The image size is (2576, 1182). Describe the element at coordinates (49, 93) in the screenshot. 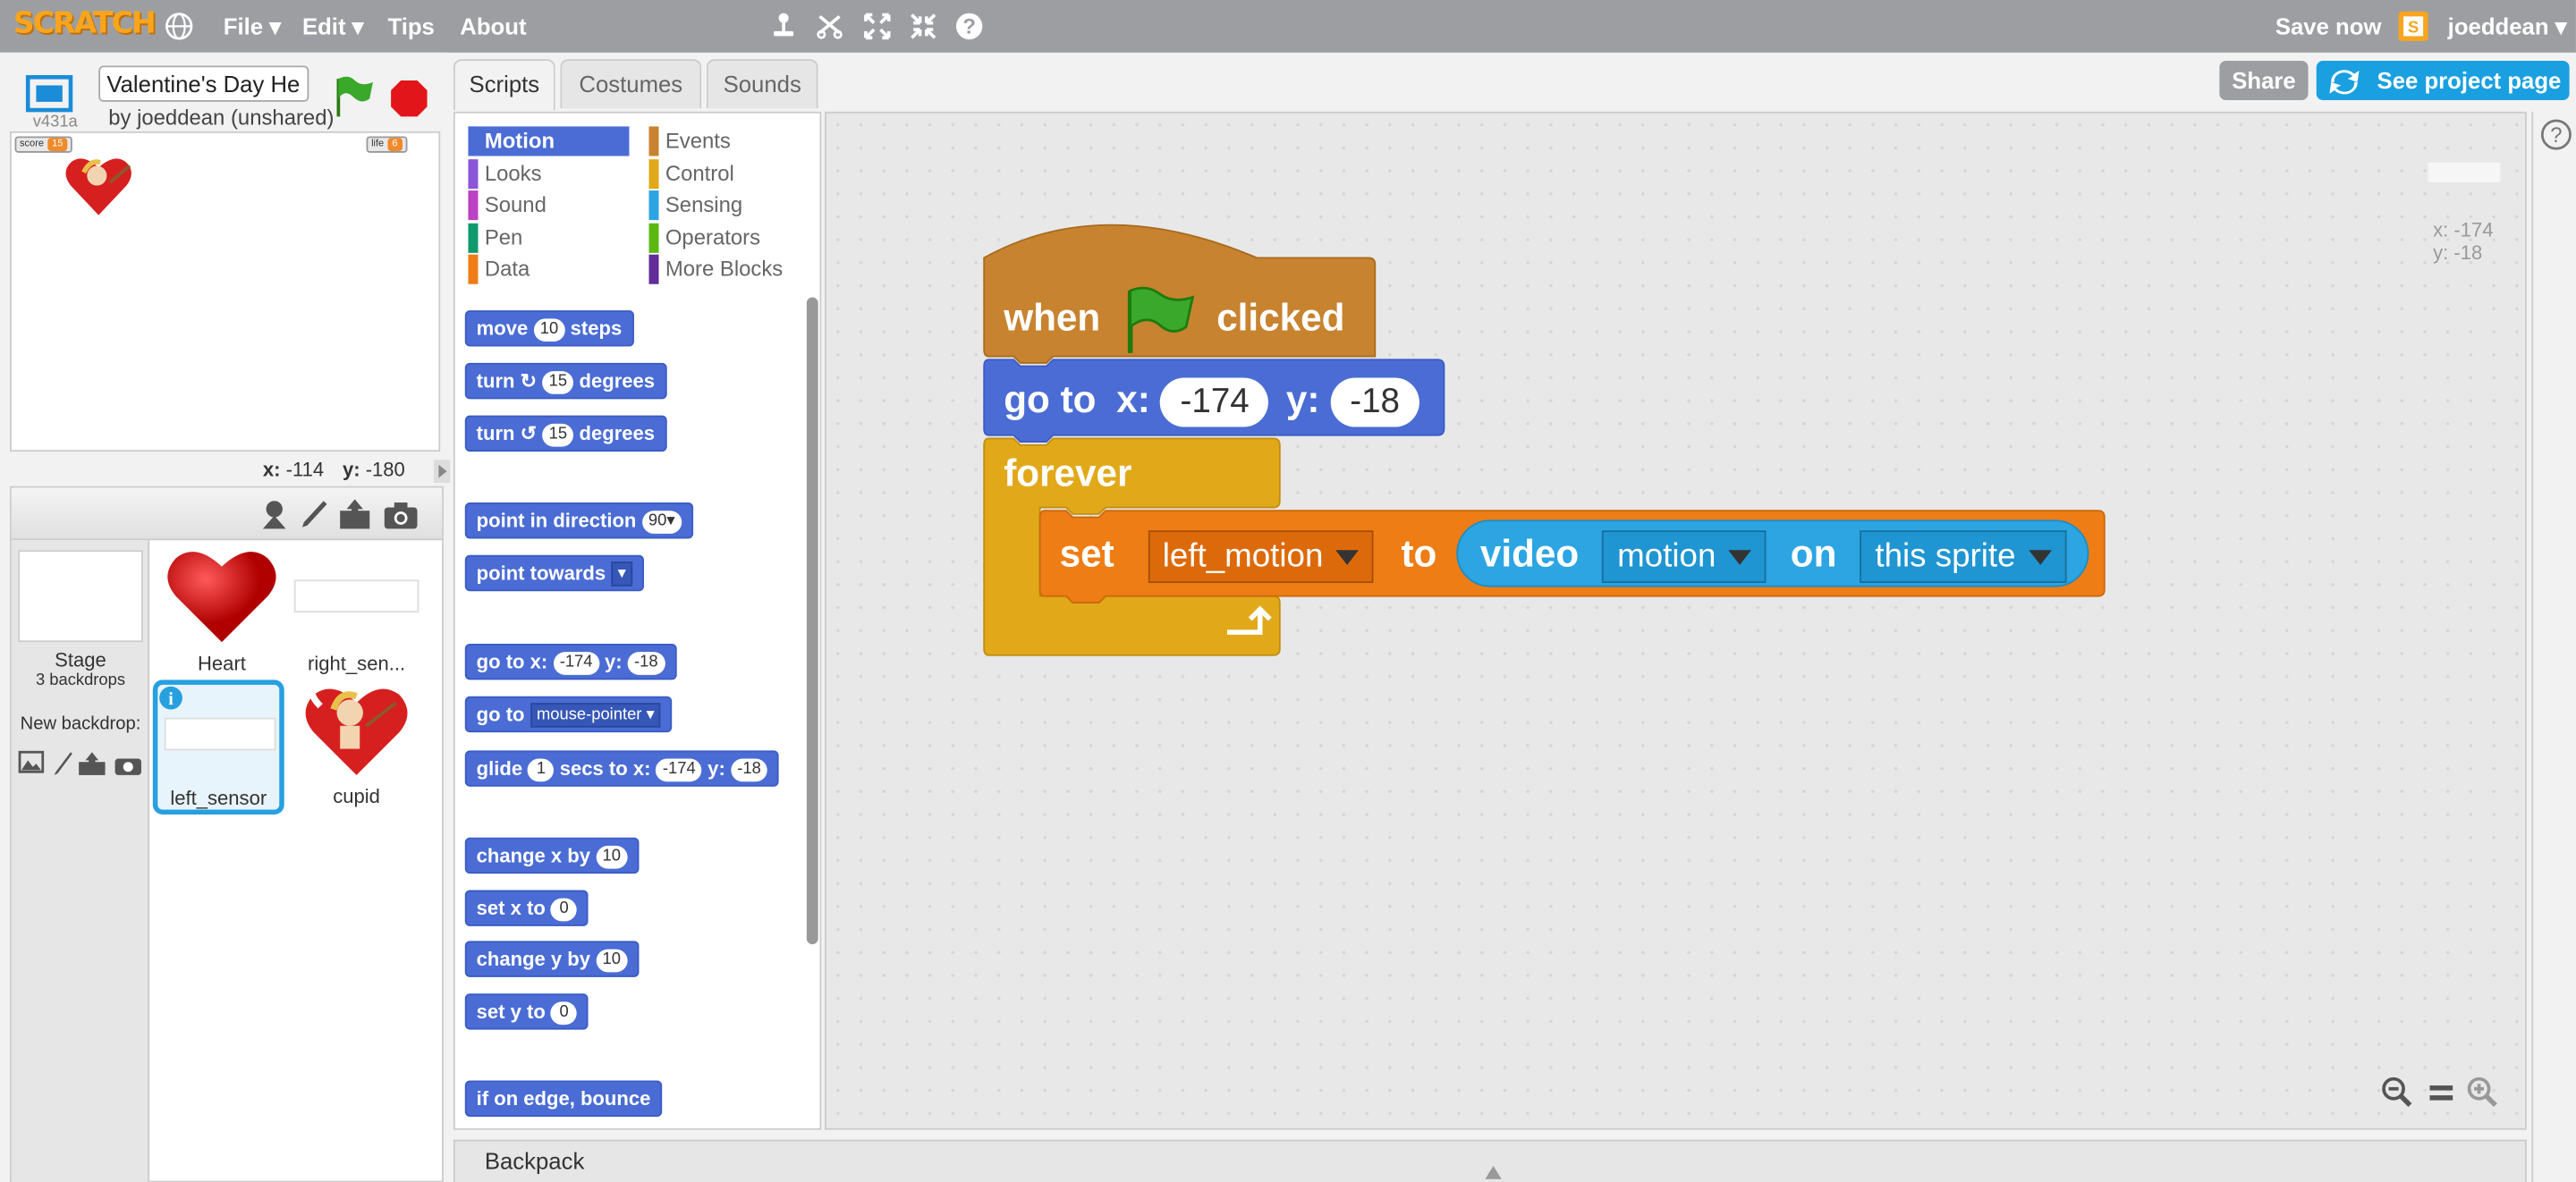

I see `presentation-mode-icon` at that location.